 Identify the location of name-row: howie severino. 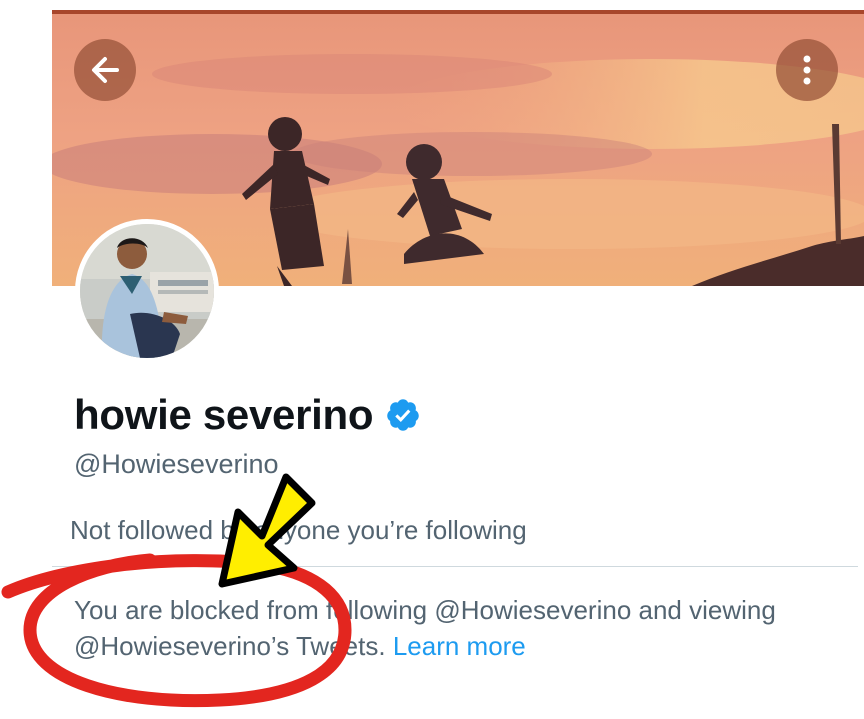
(247, 415).